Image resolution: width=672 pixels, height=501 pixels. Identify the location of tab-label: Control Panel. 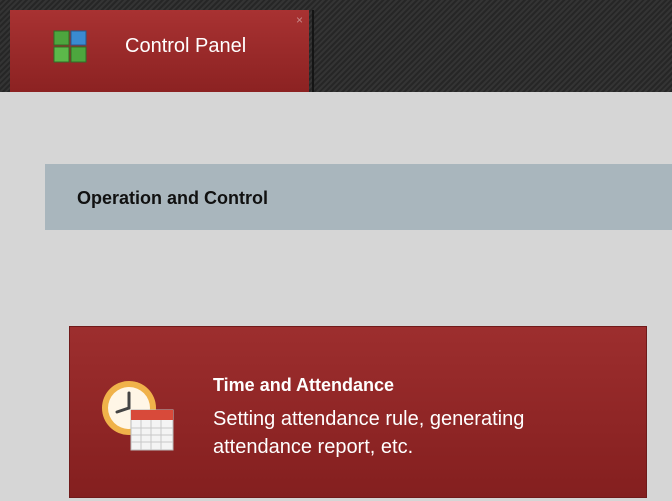
(186, 46).